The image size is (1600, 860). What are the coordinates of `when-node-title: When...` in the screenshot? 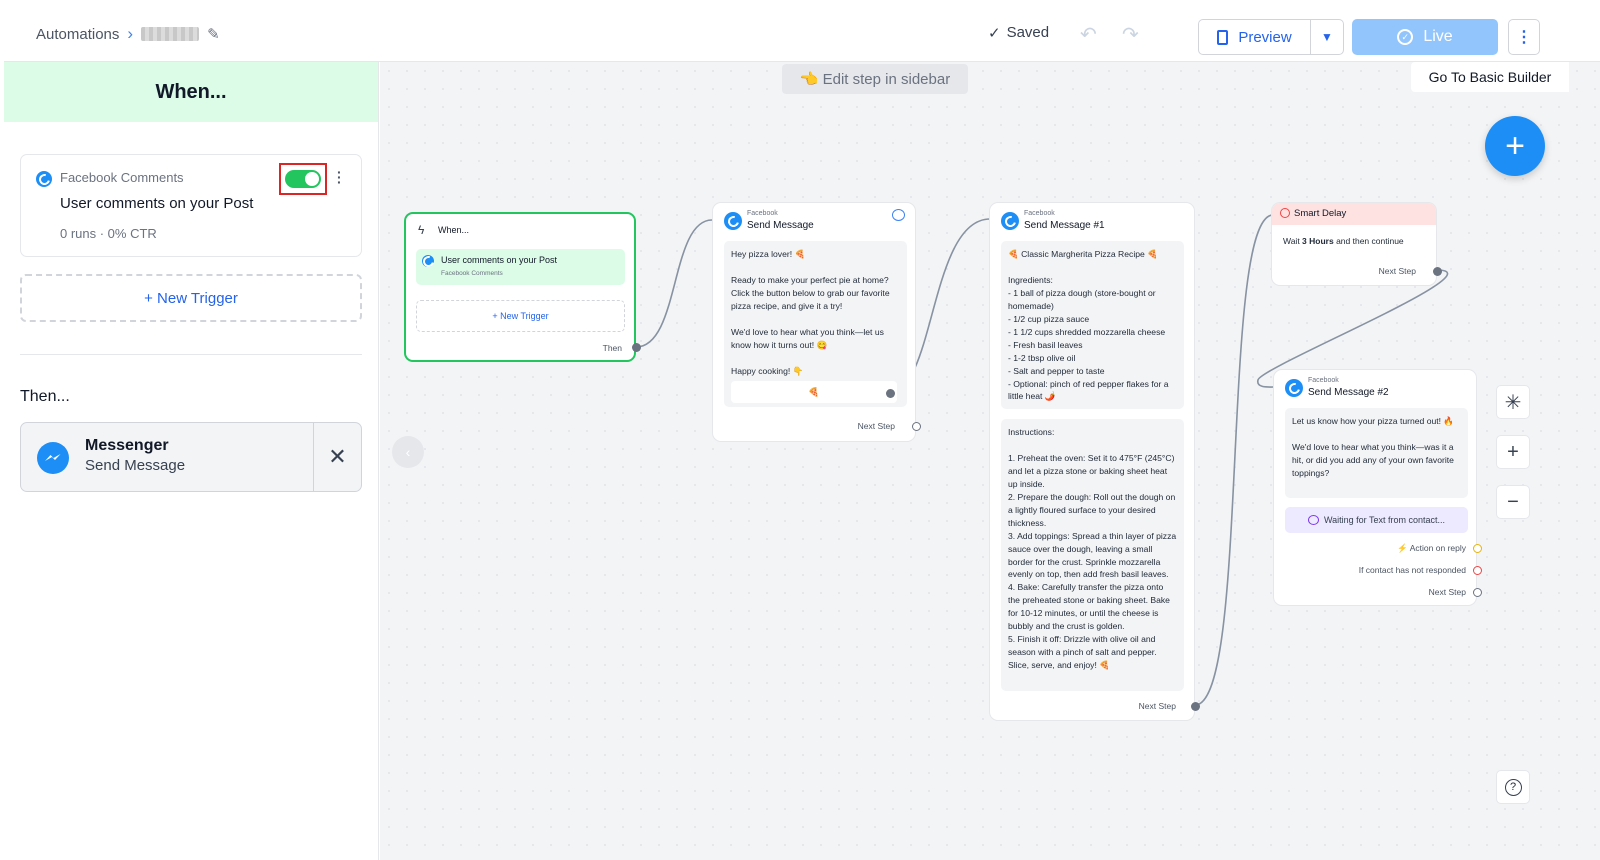 It's located at (454, 230).